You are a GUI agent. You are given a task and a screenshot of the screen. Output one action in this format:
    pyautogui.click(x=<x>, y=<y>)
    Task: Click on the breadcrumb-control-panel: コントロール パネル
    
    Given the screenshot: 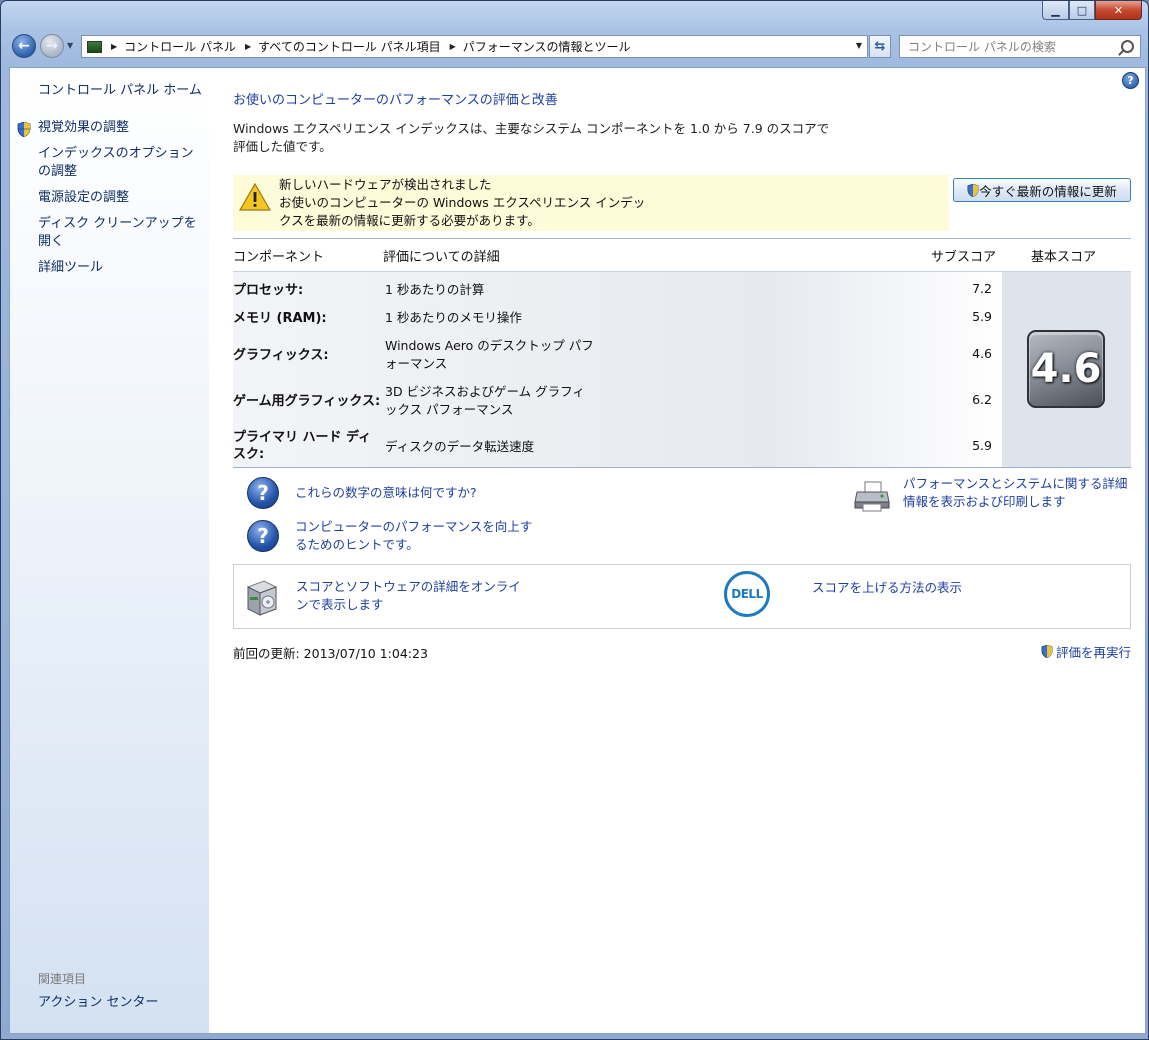 What is the action you would take?
    pyautogui.click(x=180, y=46)
    